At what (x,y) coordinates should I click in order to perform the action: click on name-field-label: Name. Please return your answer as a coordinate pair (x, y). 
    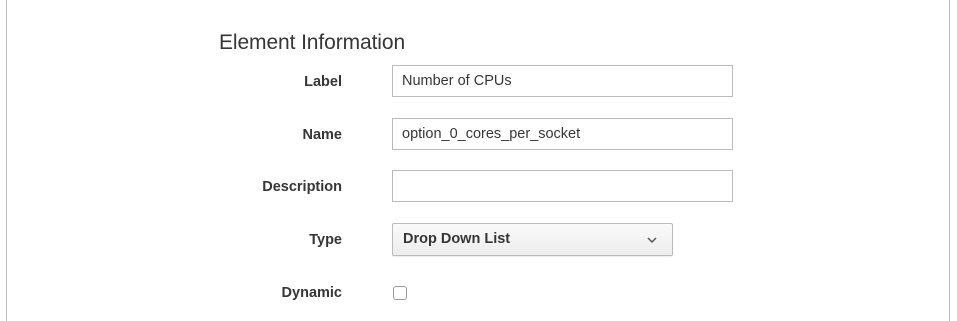
    Looking at the image, I should click on (322, 135).